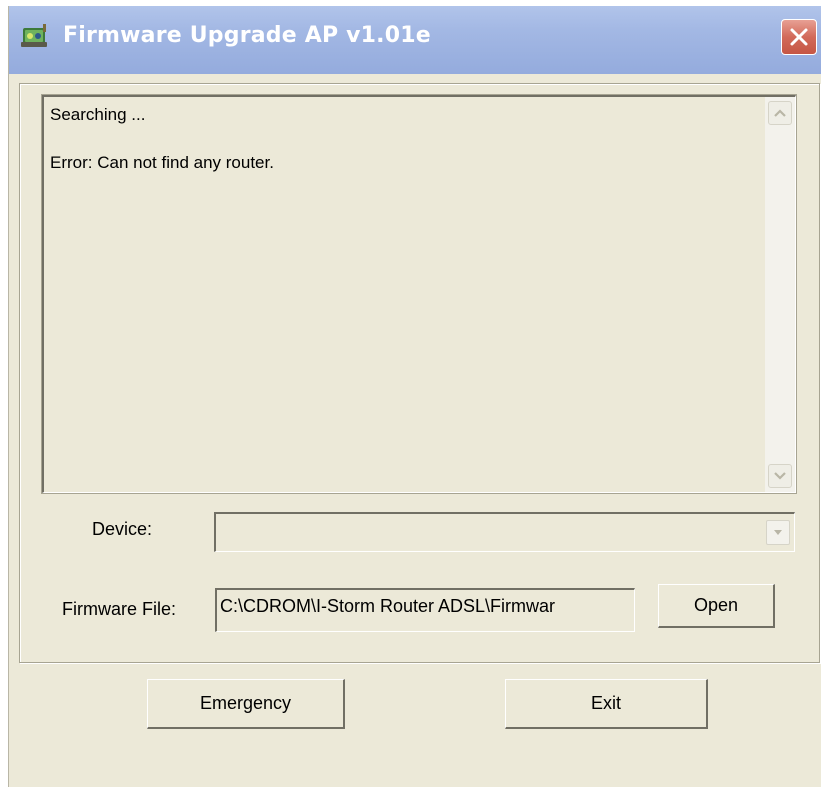 Image resolution: width=821 pixels, height=787 pixels. I want to click on scroll-down-button, so click(780, 476).